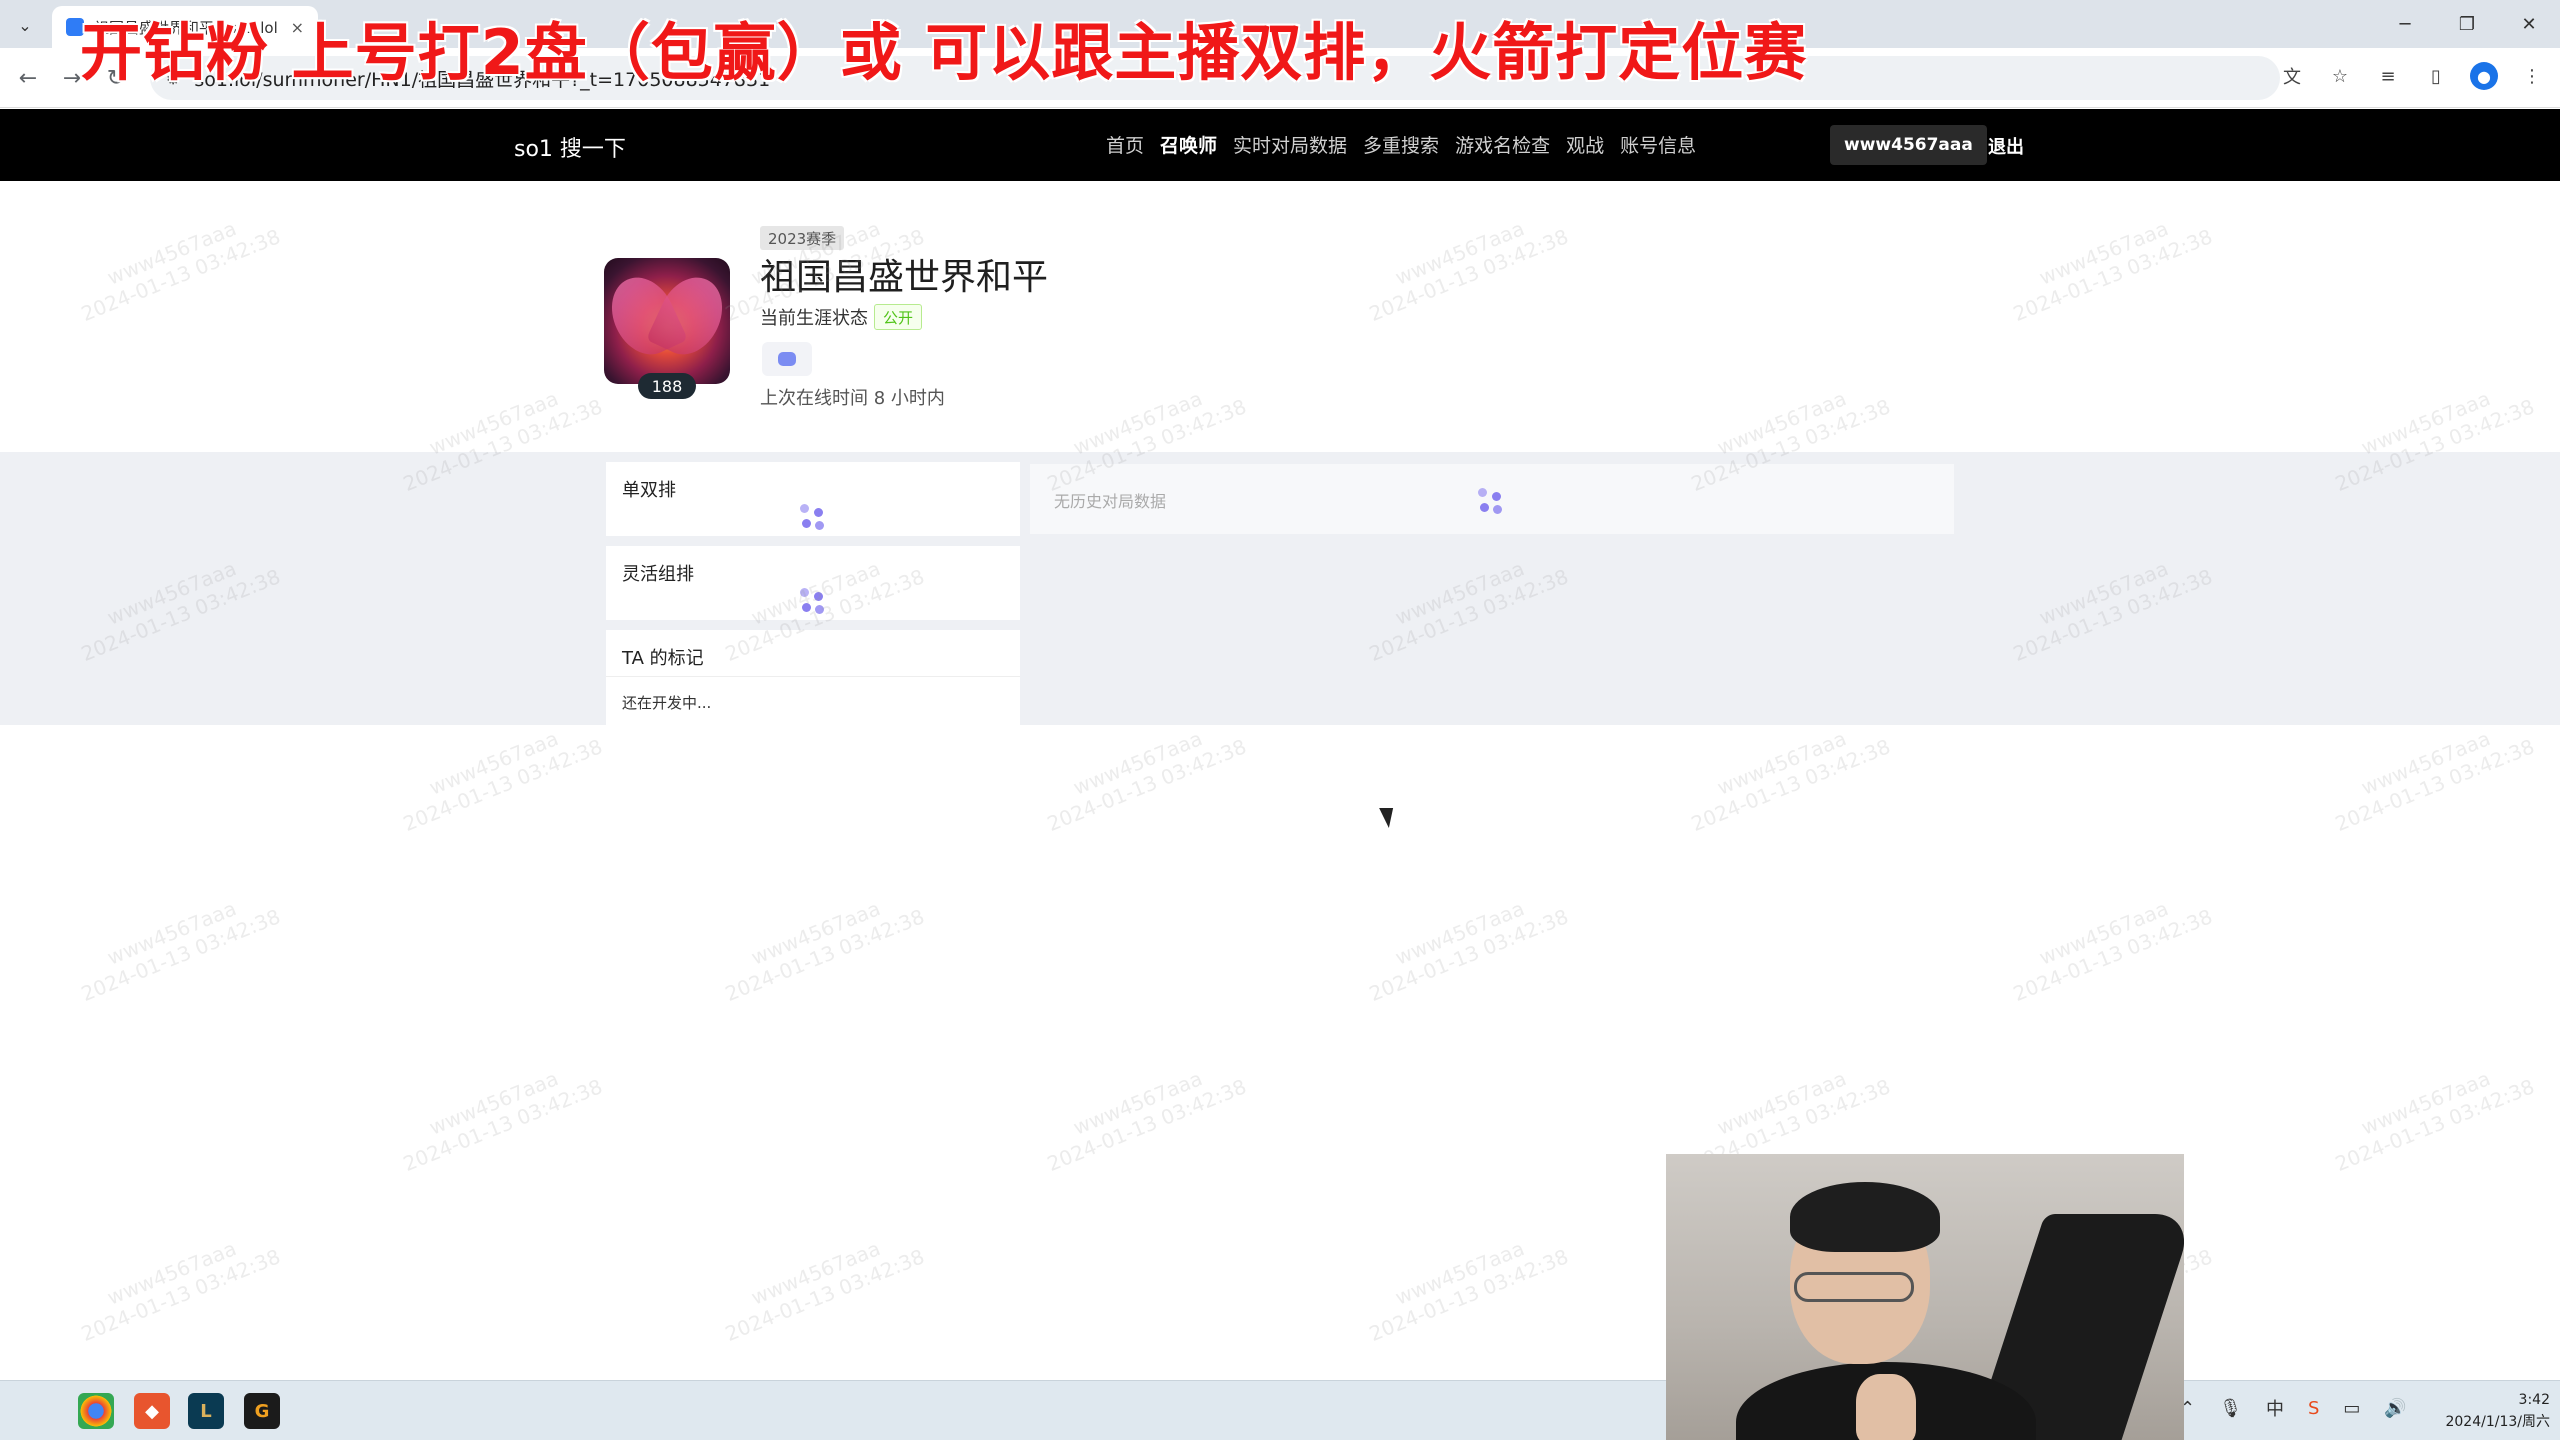 The width and height of the screenshot is (2560, 1440). What do you see at coordinates (2313, 1408) in the screenshot?
I see `sogou-icon: S` at bounding box center [2313, 1408].